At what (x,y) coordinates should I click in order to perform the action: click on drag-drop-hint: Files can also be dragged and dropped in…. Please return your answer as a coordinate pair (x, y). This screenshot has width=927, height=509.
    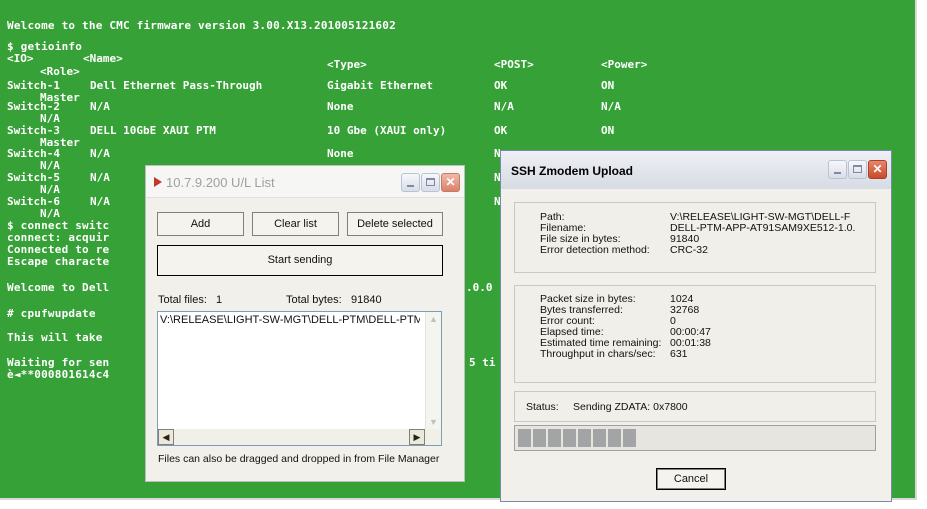
    Looking at the image, I should click on (299, 459).